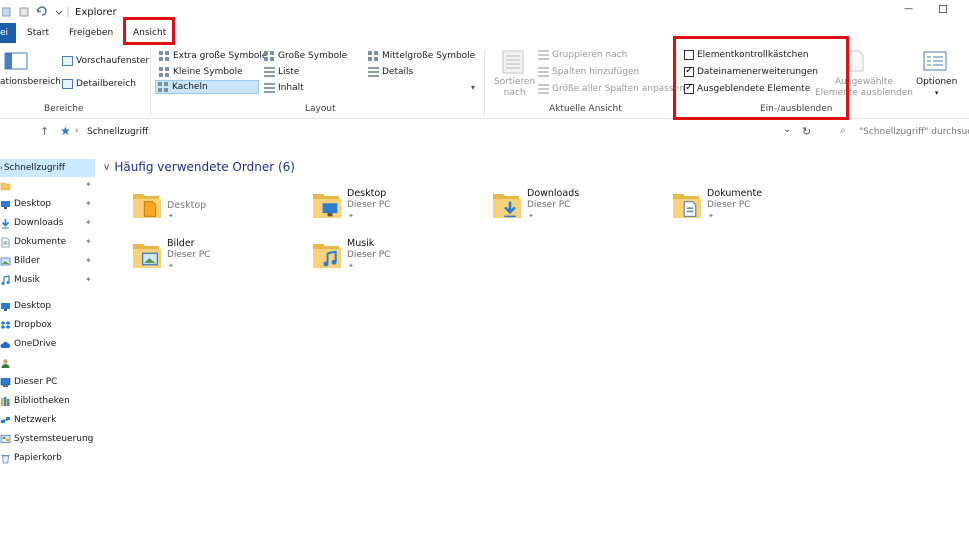  What do you see at coordinates (187, 205) in the screenshot?
I see `folder-location: Desktop` at bounding box center [187, 205].